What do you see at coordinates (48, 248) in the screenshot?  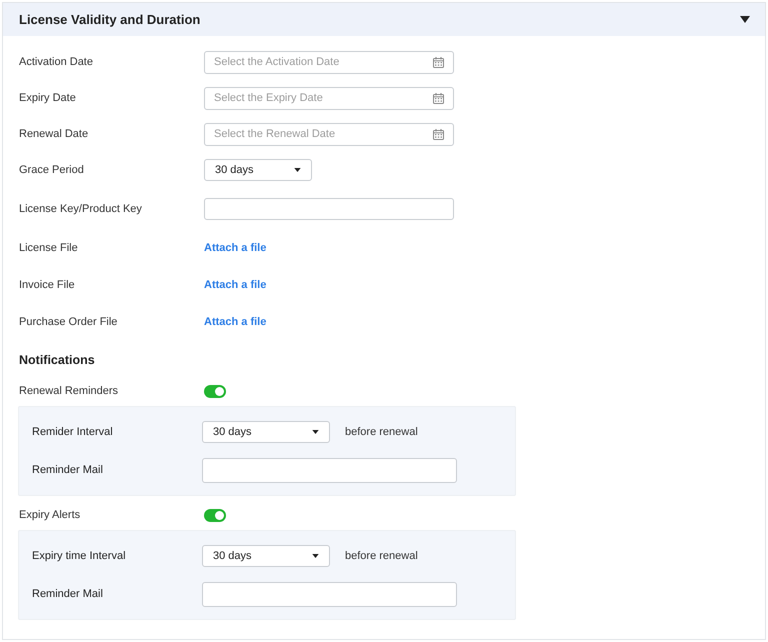 I see `field-label: License File` at bounding box center [48, 248].